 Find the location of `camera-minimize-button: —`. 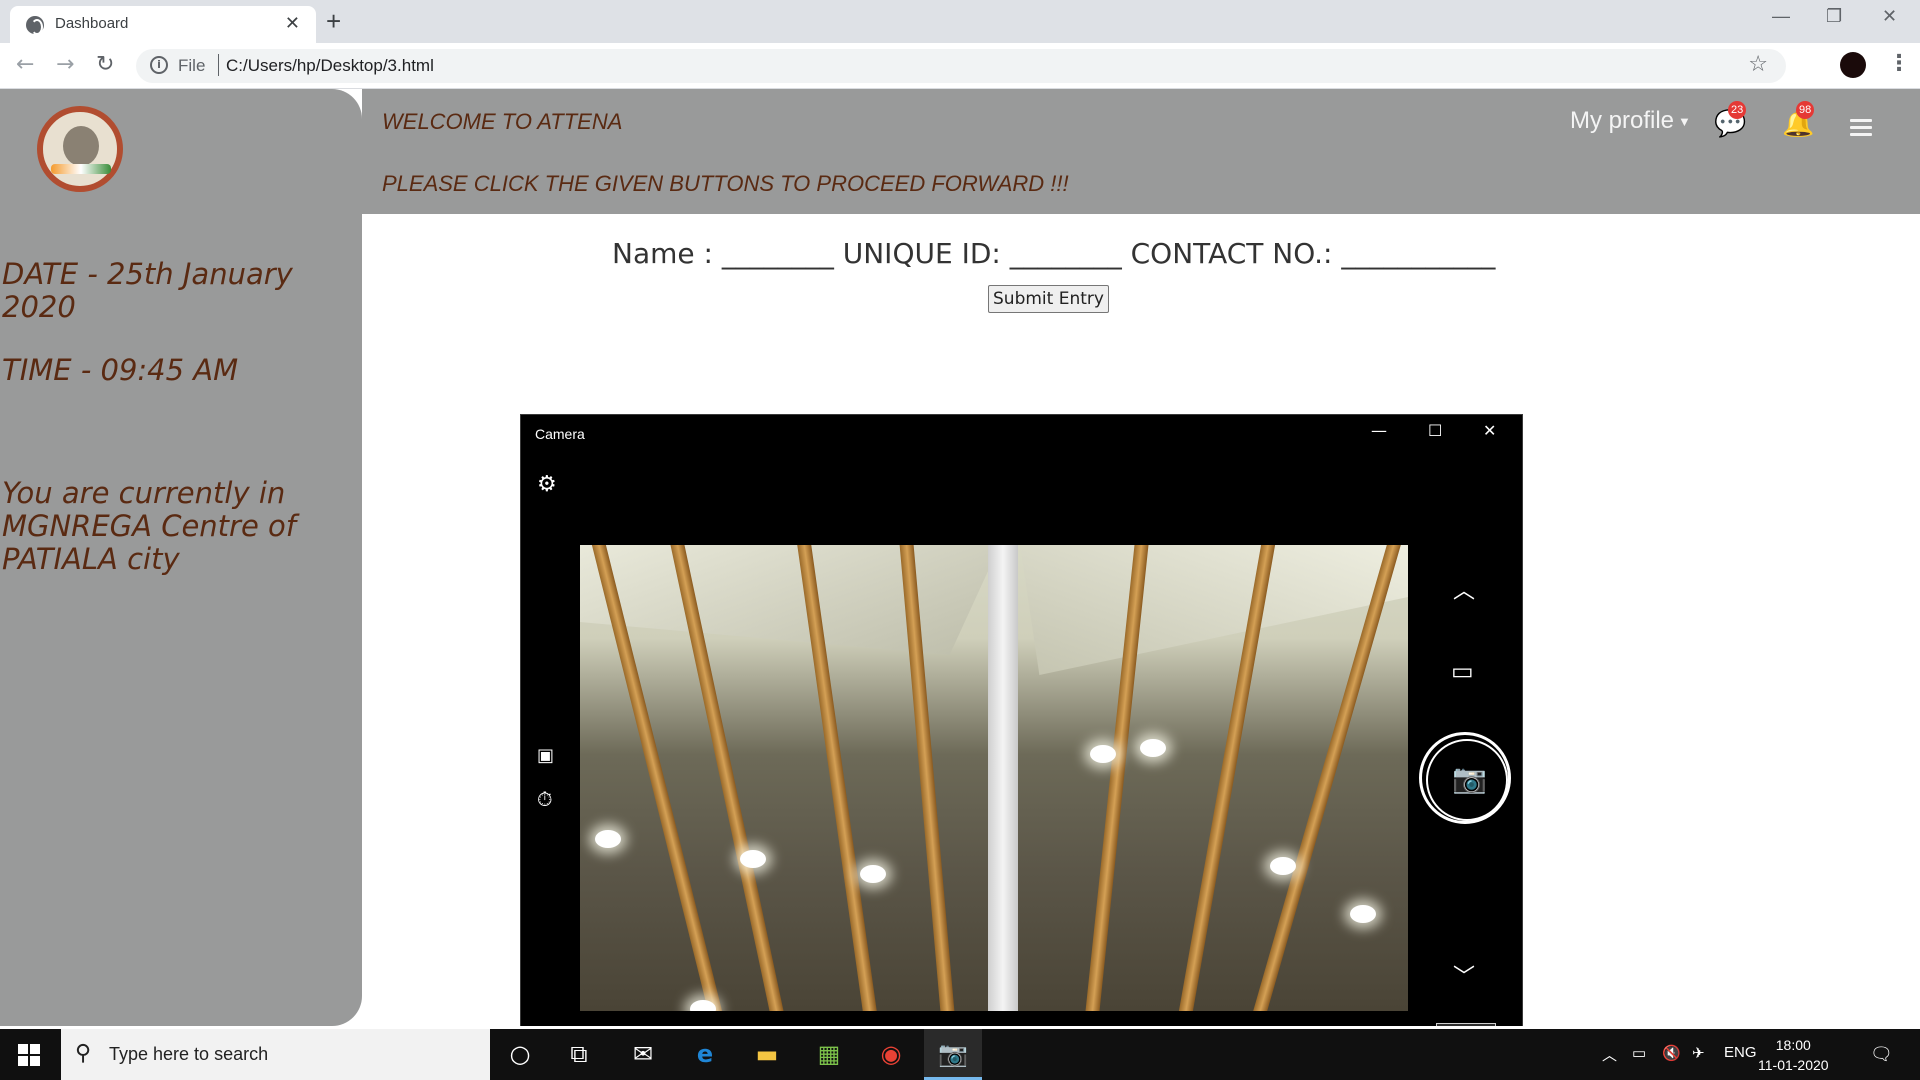

camera-minimize-button: — is located at coordinates (1379, 430).